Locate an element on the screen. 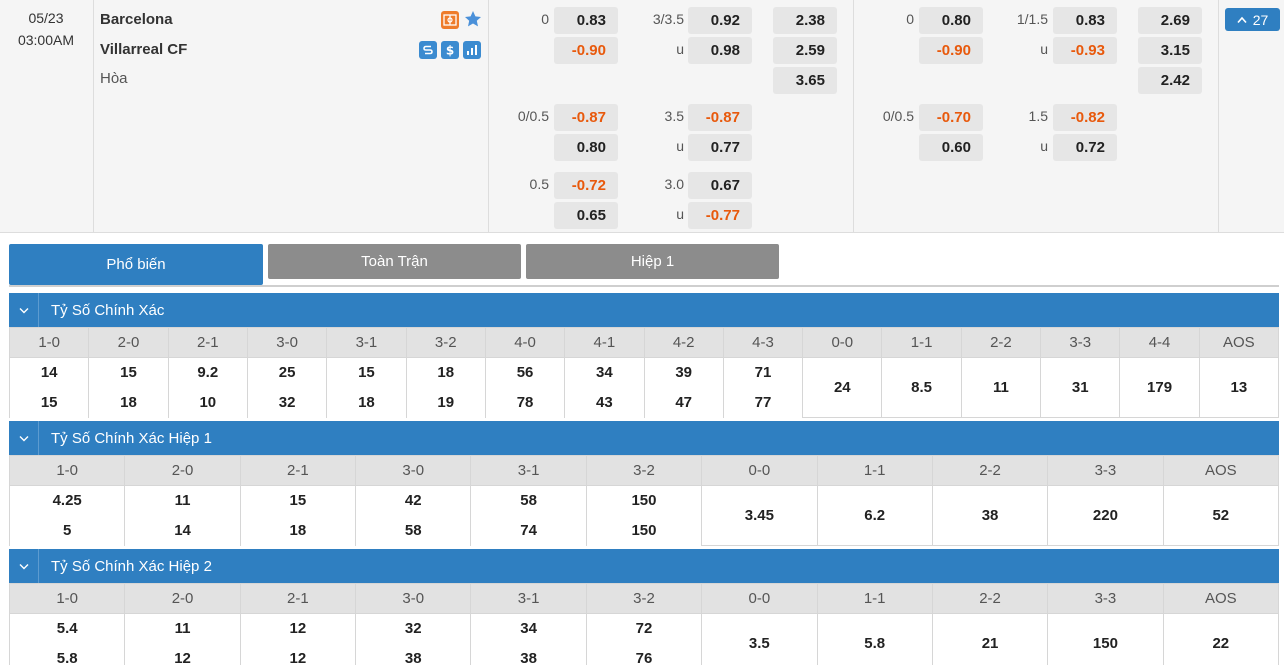 The height and width of the screenshot is (665, 1284). score-odds-cell: 32 is located at coordinates (413, 628).